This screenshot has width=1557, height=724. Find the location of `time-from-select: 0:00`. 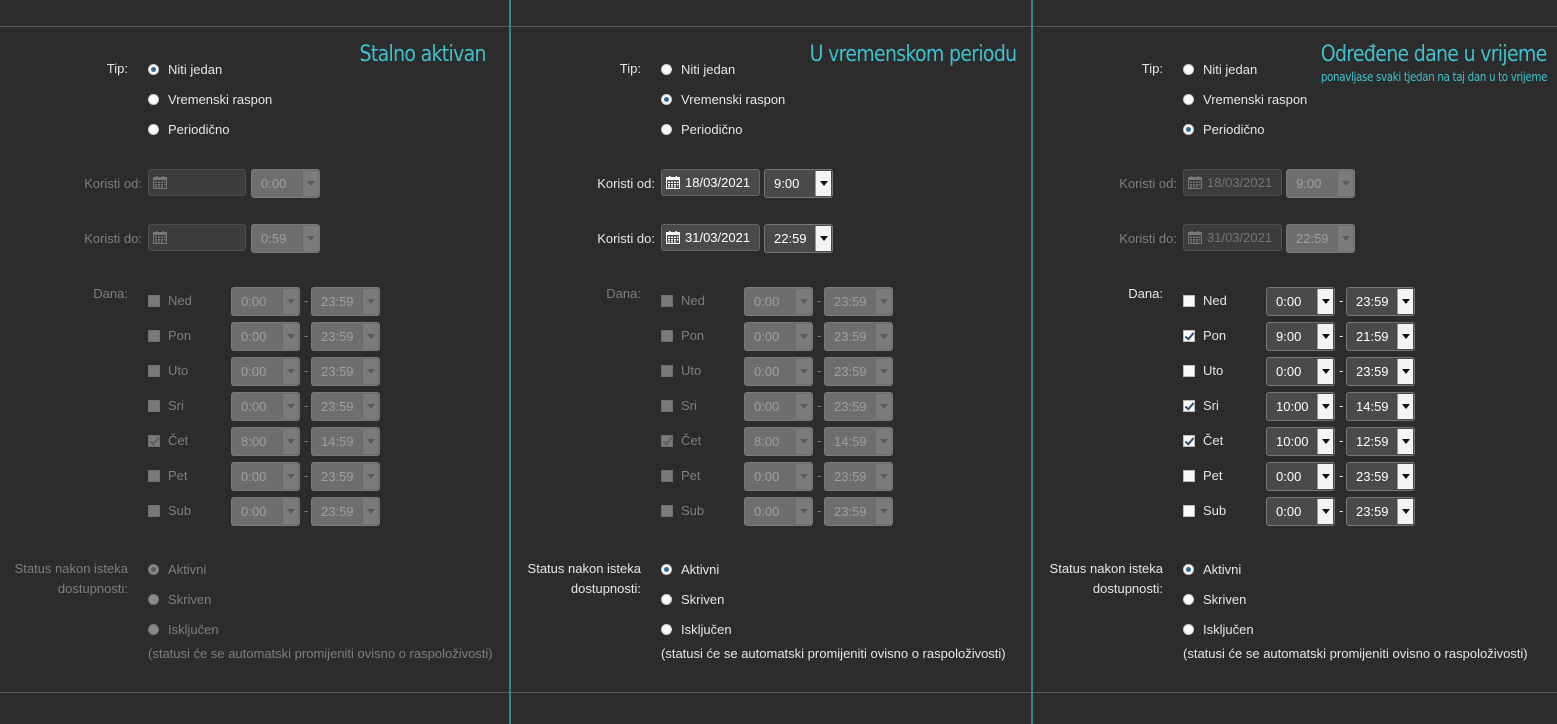

time-from-select: 0:00 is located at coordinates (285, 183).